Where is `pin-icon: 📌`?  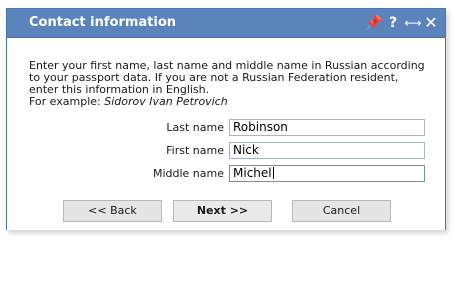
pin-icon: 📌 is located at coordinates (373, 23).